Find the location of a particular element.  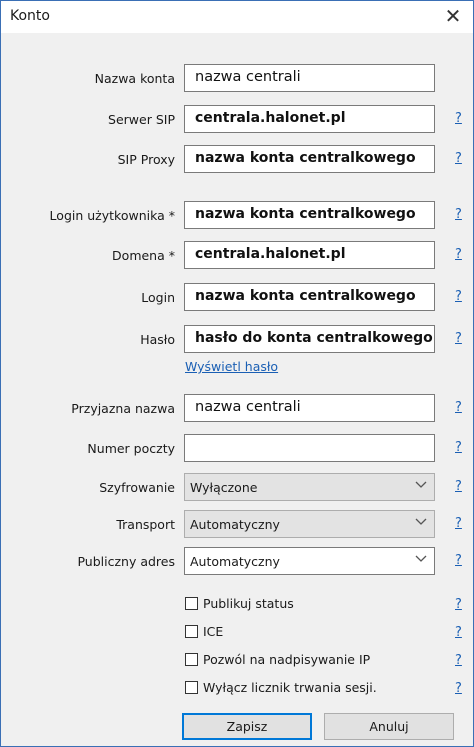

help-link-serwer-sip: ? is located at coordinates (458, 118).